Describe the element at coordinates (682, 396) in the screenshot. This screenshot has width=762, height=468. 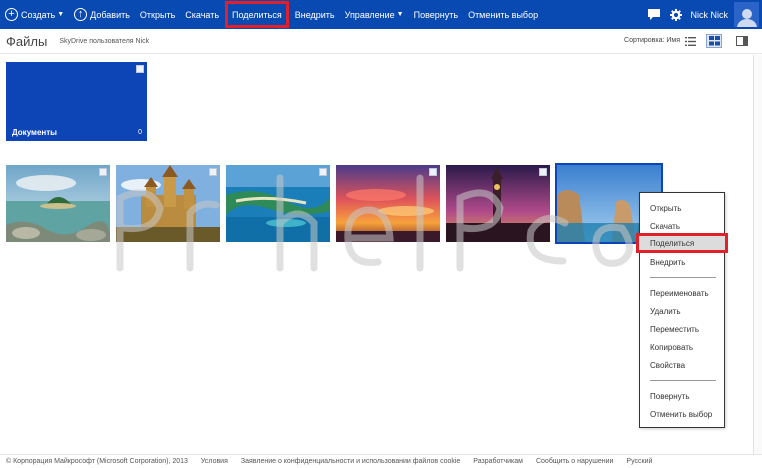
I see `menu-item-rotate: Повернуть` at that location.